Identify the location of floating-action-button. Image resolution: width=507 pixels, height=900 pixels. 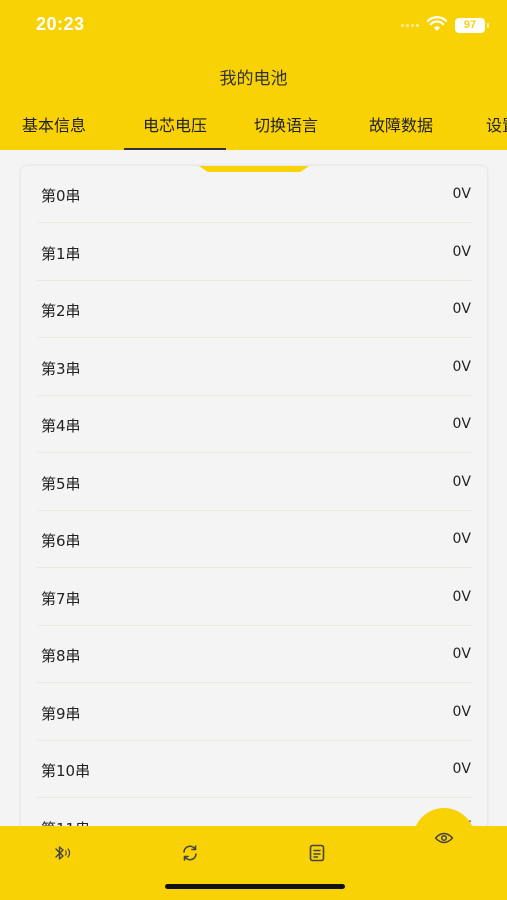
(444, 839).